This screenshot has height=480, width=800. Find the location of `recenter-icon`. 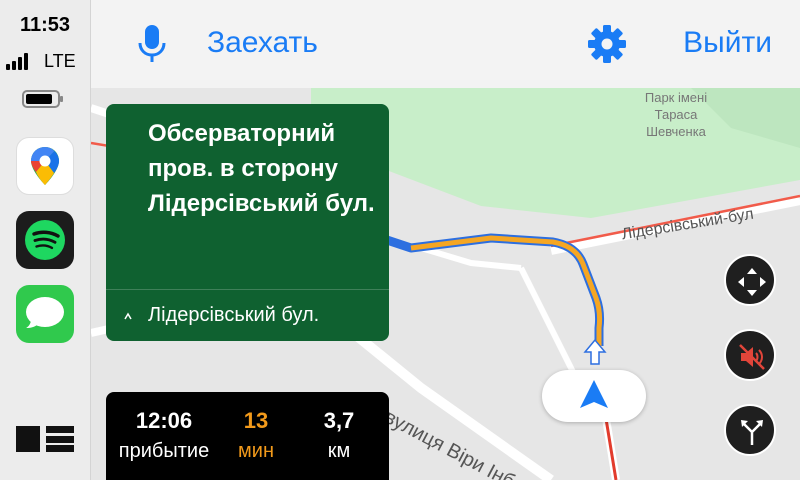

recenter-icon is located at coordinates (752, 282).